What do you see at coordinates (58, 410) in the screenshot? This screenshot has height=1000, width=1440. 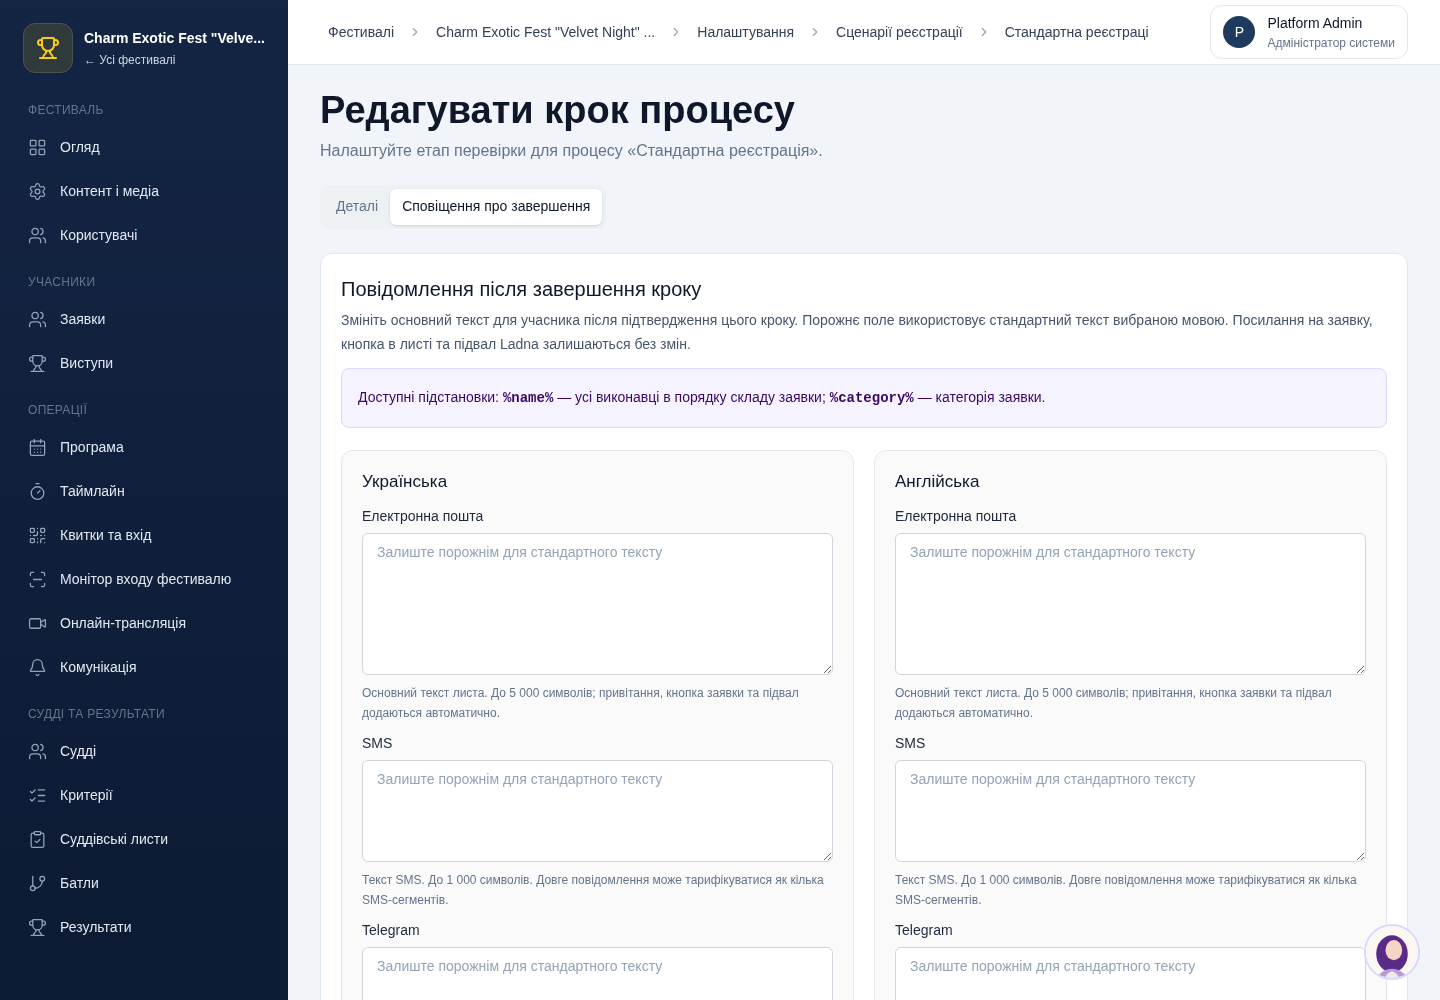 I see `section-heading: ОПЕРАЦІЇ` at bounding box center [58, 410].